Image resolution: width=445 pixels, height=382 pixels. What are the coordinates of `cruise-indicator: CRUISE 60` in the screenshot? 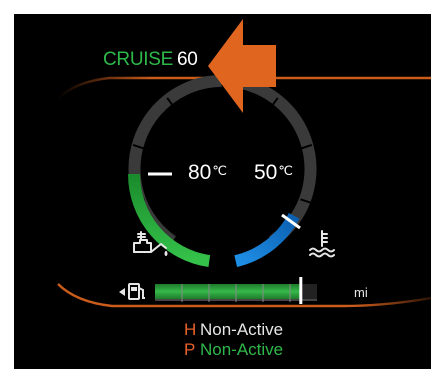 It's located at (150, 60).